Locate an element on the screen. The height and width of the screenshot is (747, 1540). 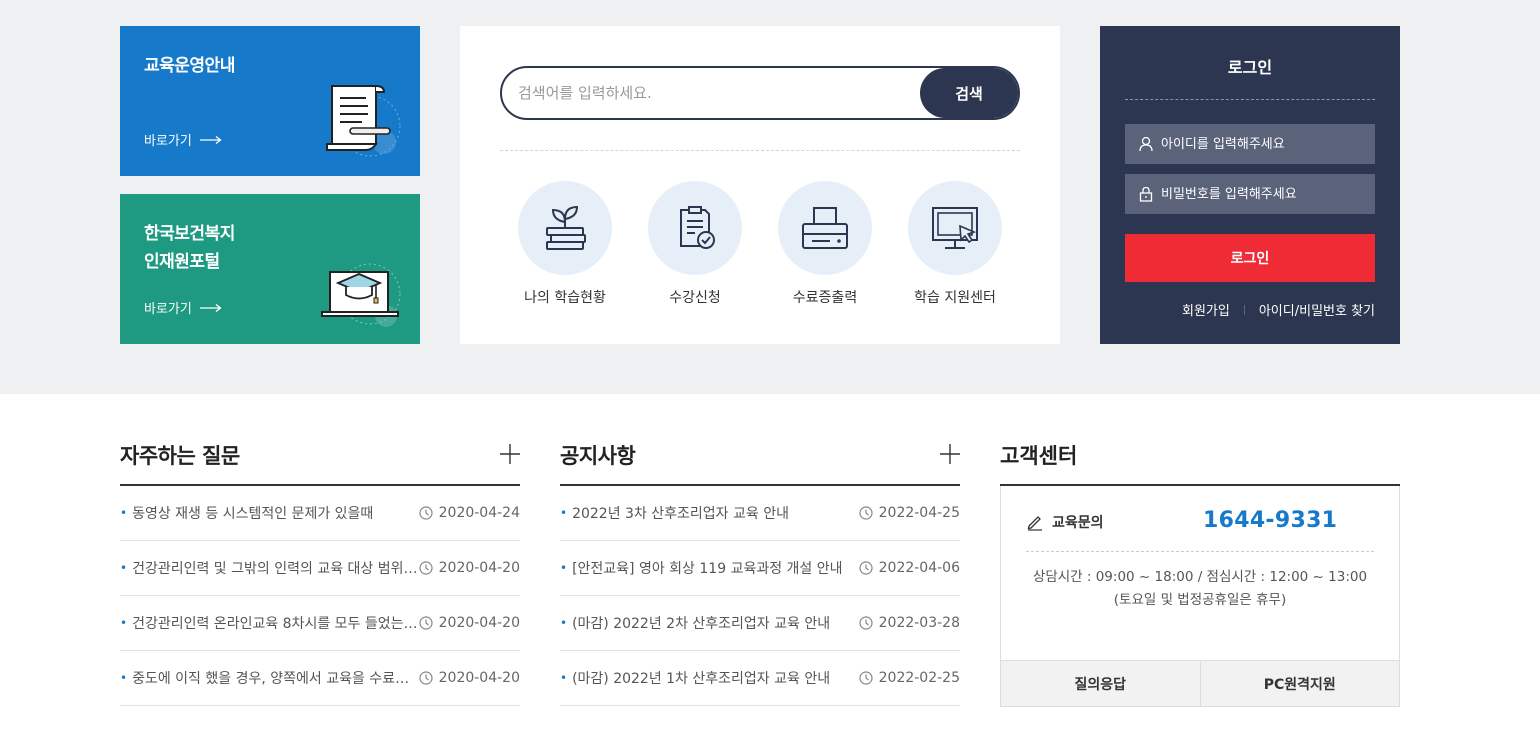
quick-link-label: 학습 지원센터 is located at coordinates (955, 298).